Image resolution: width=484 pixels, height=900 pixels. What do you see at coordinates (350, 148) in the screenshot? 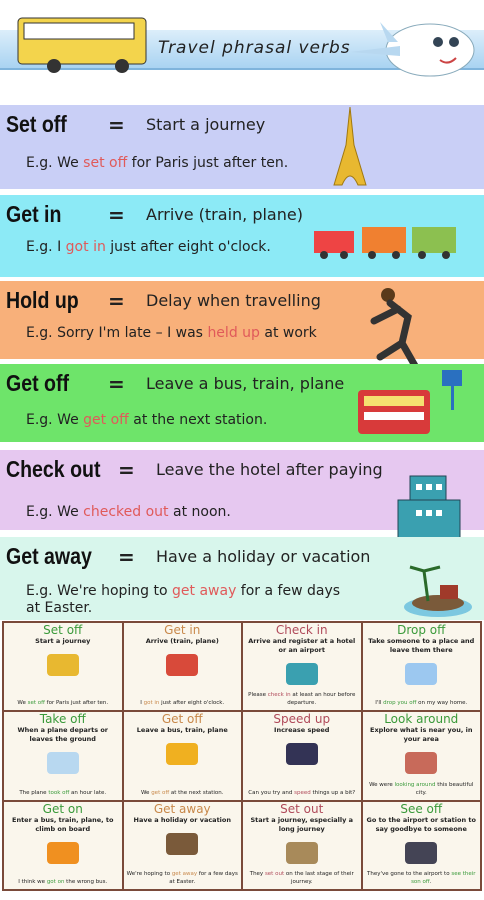
I see `eiffel-tower-icon` at bounding box center [350, 148].